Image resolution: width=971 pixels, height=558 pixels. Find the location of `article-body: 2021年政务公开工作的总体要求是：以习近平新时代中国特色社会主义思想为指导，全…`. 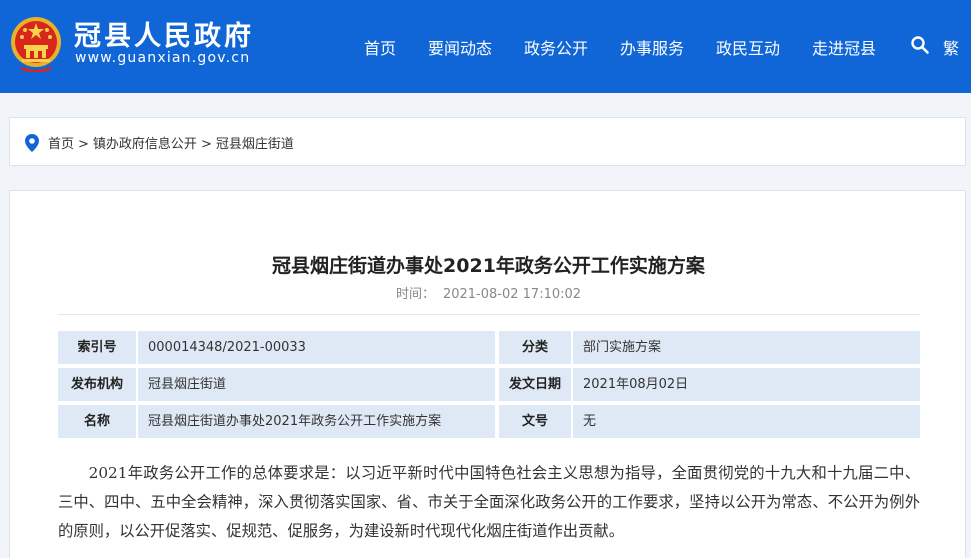

article-body: 2021年政务公开工作的总体要求是：以习近平新时代中国特色社会主义思想为指导，全… is located at coordinates (489, 502).